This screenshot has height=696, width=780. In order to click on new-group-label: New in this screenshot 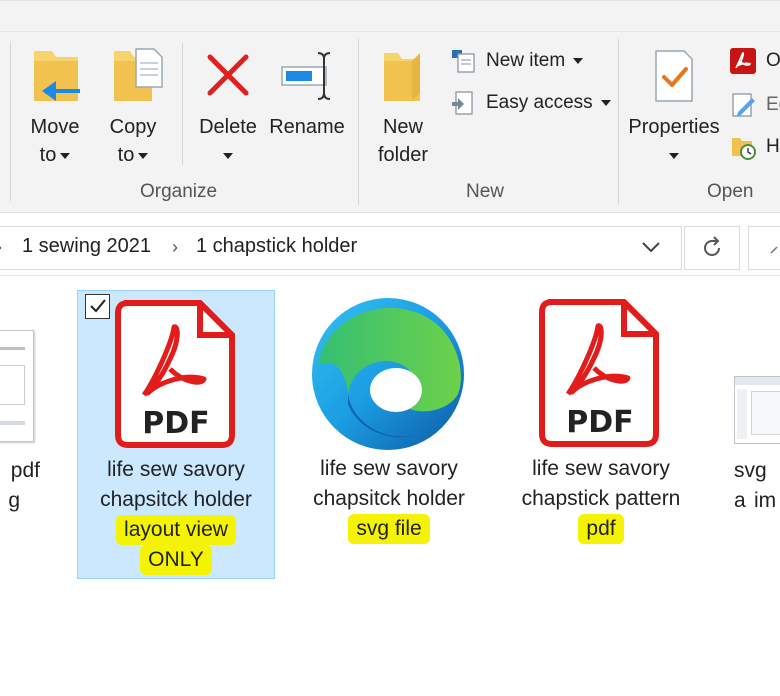, I will do `click(485, 191)`.